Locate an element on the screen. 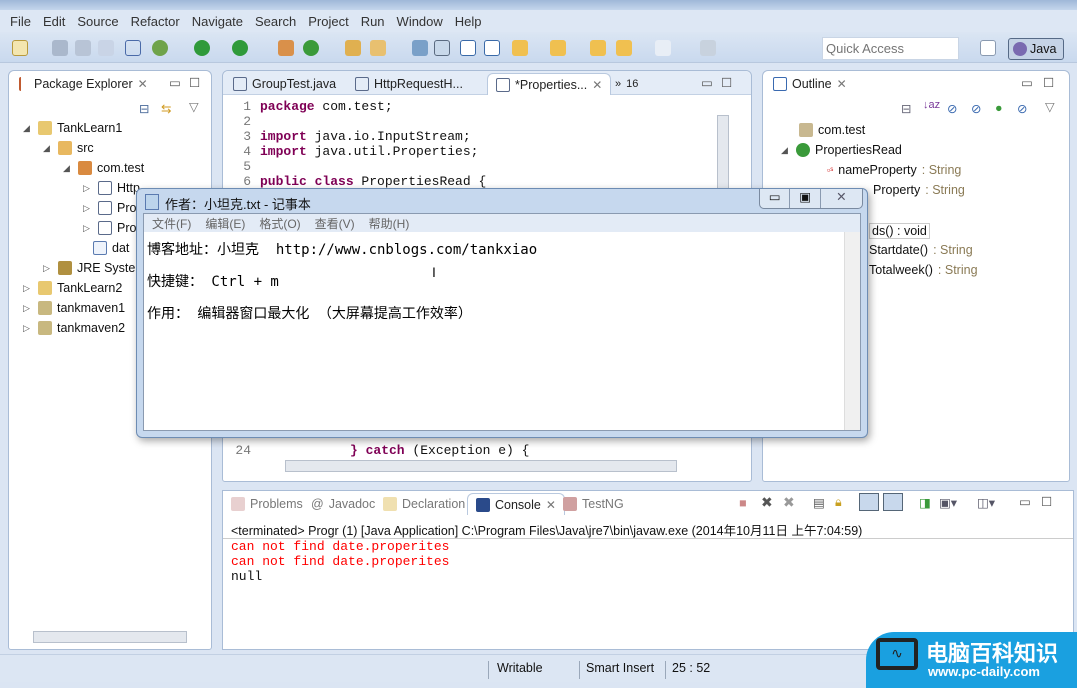  notepad-menu-format: 格式(O) is located at coordinates (279, 223).